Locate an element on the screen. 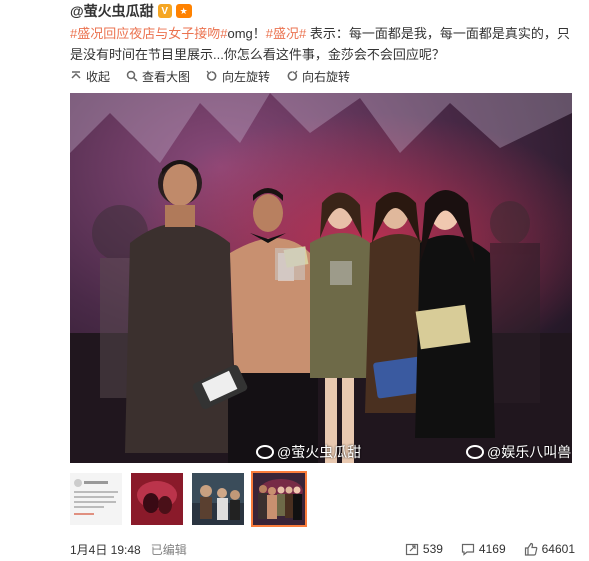 Image resolution: width=589 pixels, height=561 pixels. repost-icon is located at coordinates (411, 549).